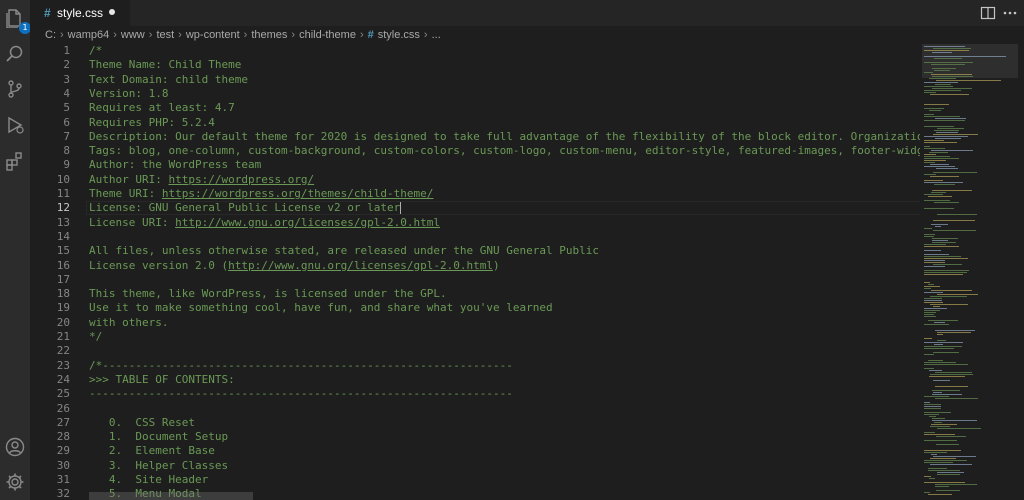 The width and height of the screenshot is (1024, 500). What do you see at coordinates (475, 180) in the screenshot?
I see `code-line: 10 Author URI: https://wordpress.org/` at bounding box center [475, 180].